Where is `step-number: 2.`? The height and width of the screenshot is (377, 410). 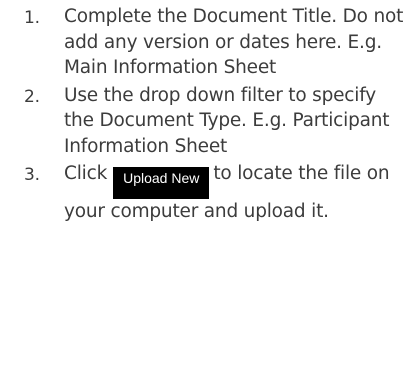 step-number: 2. is located at coordinates (32, 96).